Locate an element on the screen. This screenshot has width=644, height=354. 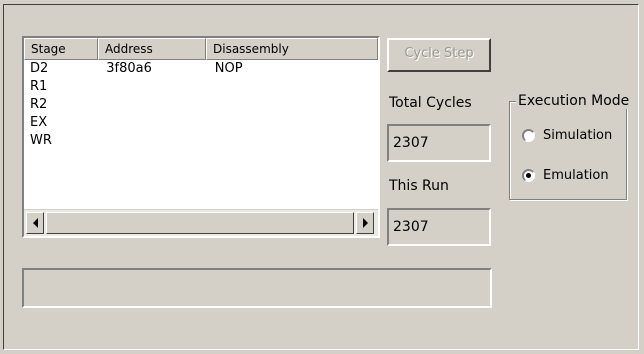
cell-stage: R1 is located at coordinates (39, 86).